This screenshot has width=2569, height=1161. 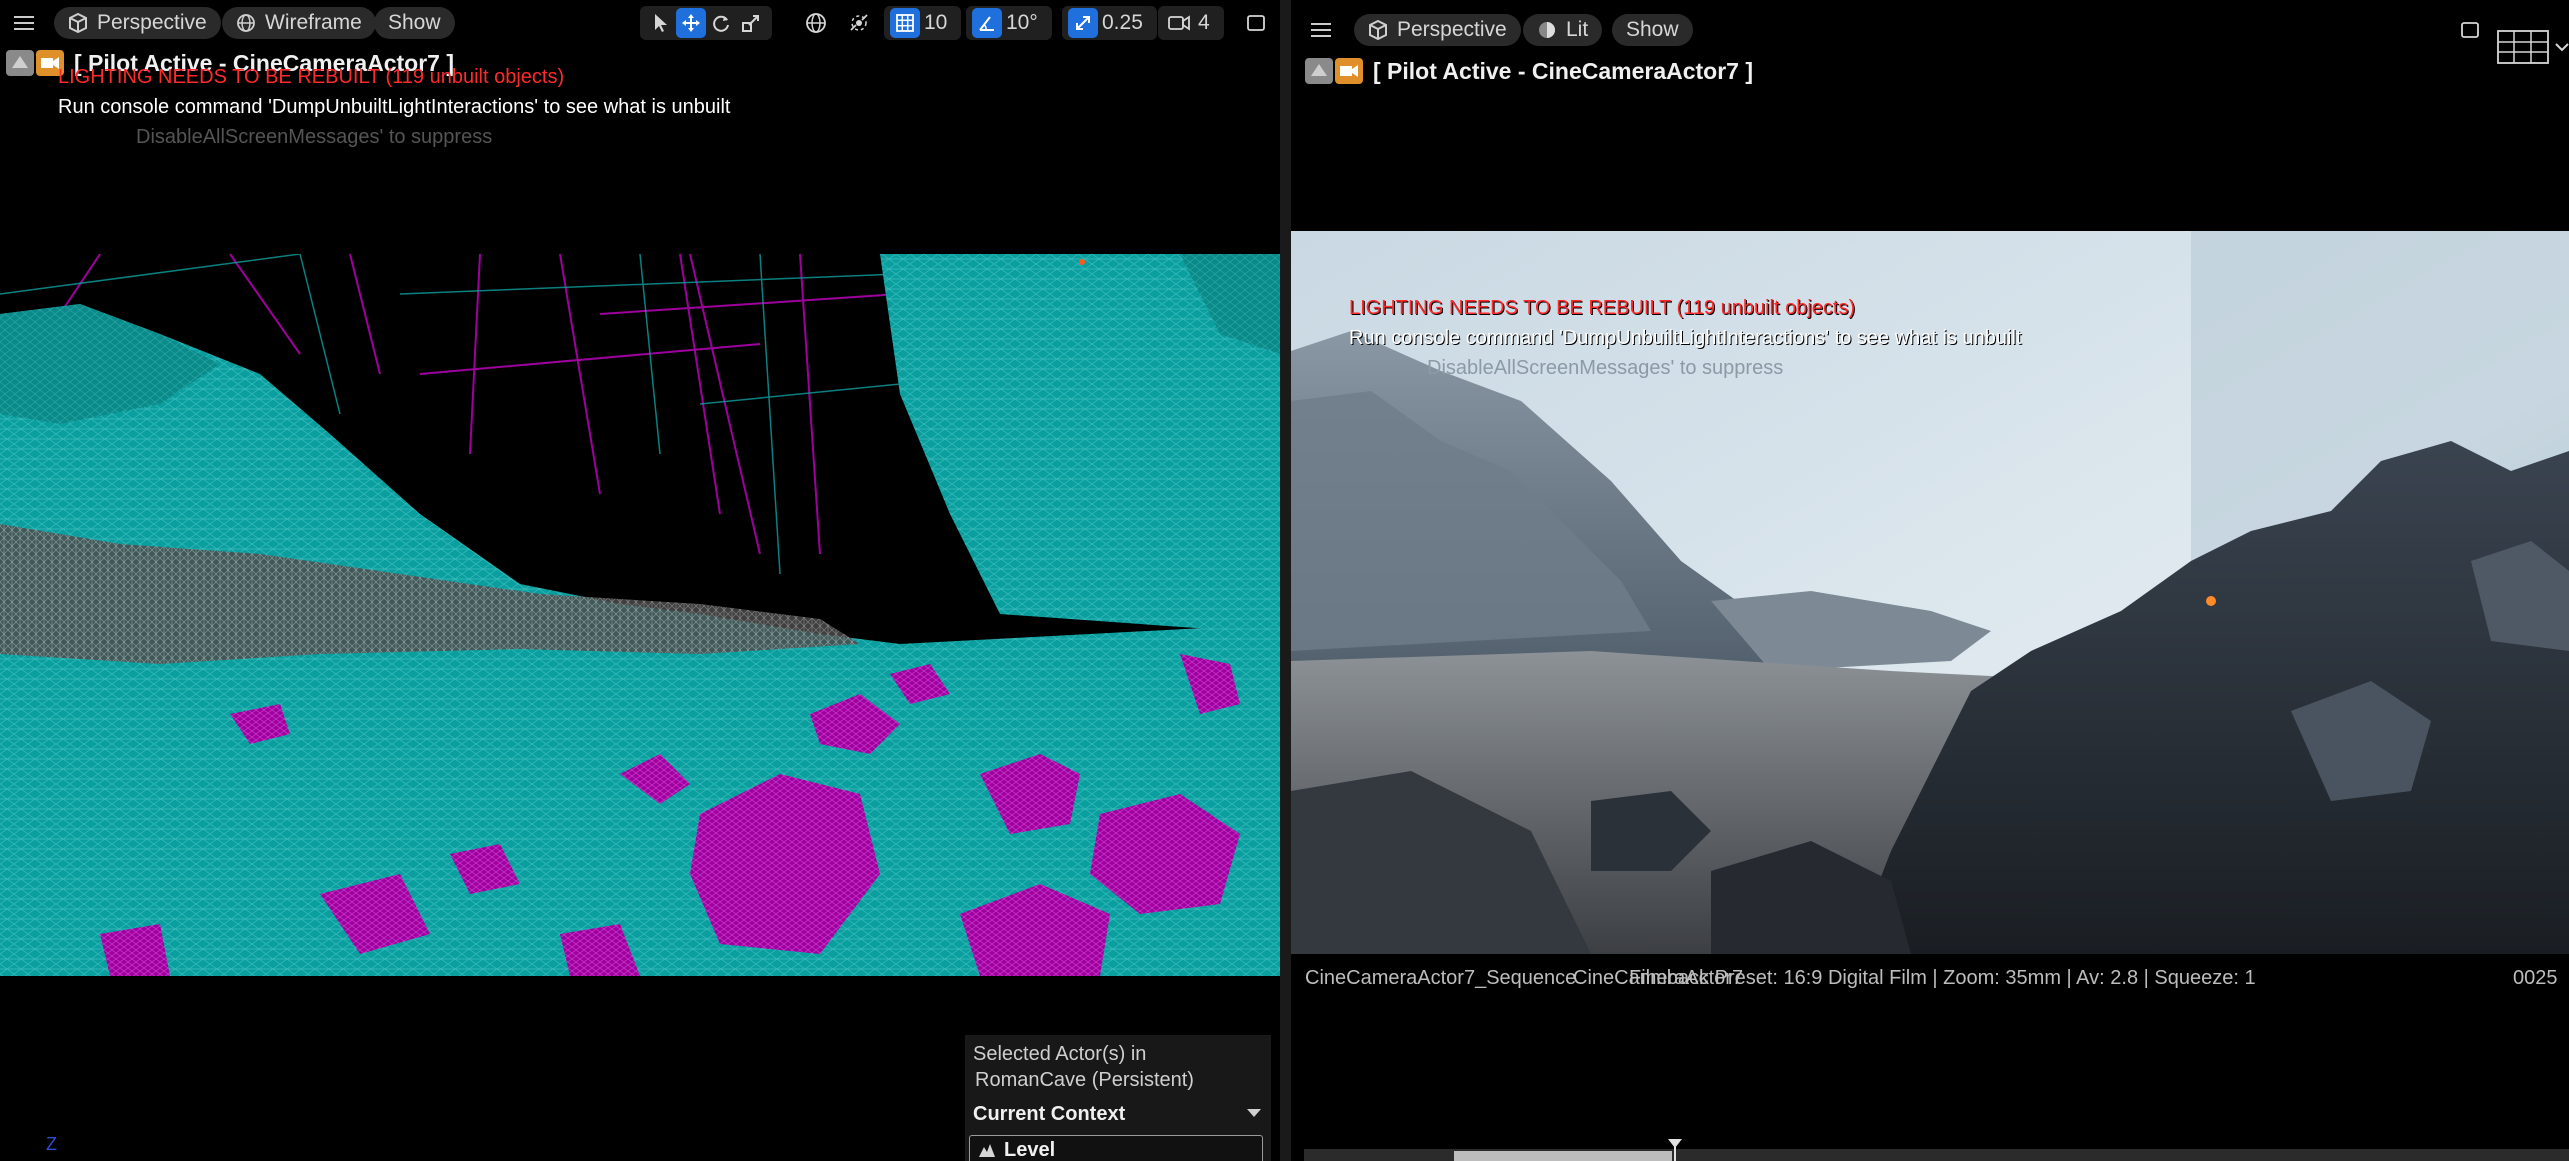 What do you see at coordinates (1547, 30) in the screenshot?
I see `lit-sphere-icon` at bounding box center [1547, 30].